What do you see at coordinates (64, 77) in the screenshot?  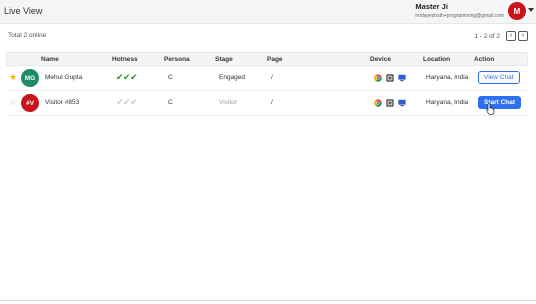 I see `visitor-name: Mehul Gupta` at bounding box center [64, 77].